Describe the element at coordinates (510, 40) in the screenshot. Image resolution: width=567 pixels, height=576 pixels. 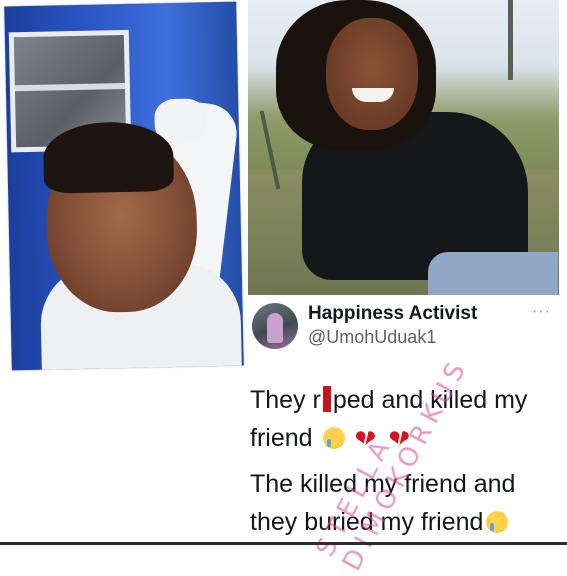
I see `background-pole` at that location.